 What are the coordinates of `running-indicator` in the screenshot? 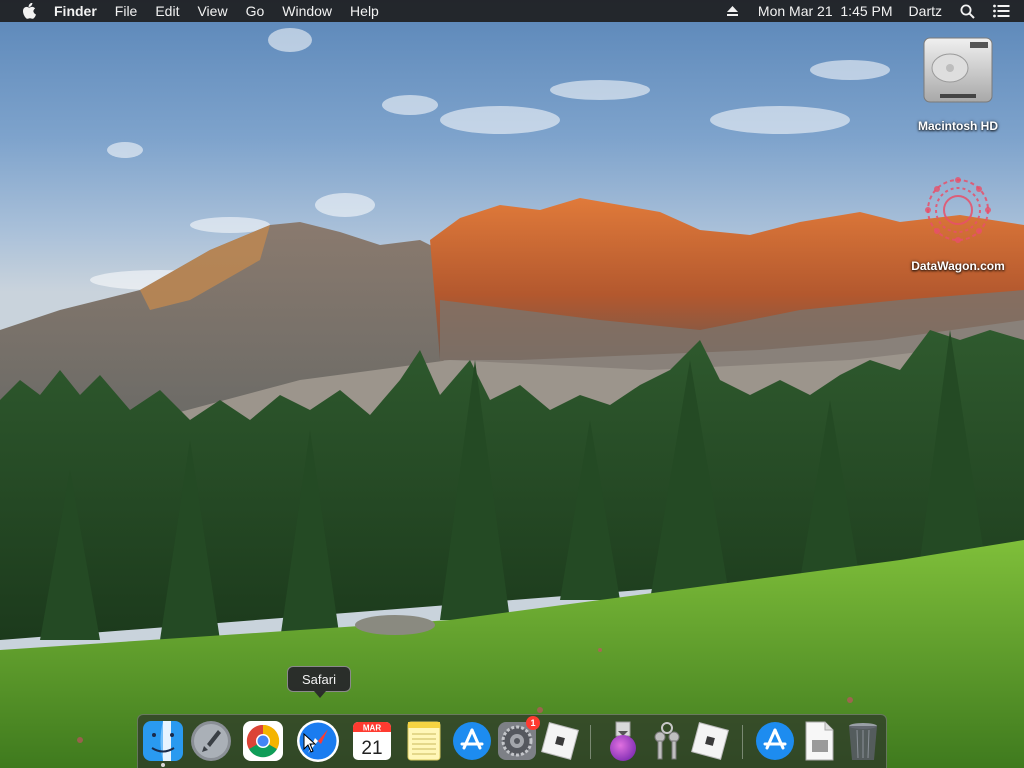 It's located at (163, 765).